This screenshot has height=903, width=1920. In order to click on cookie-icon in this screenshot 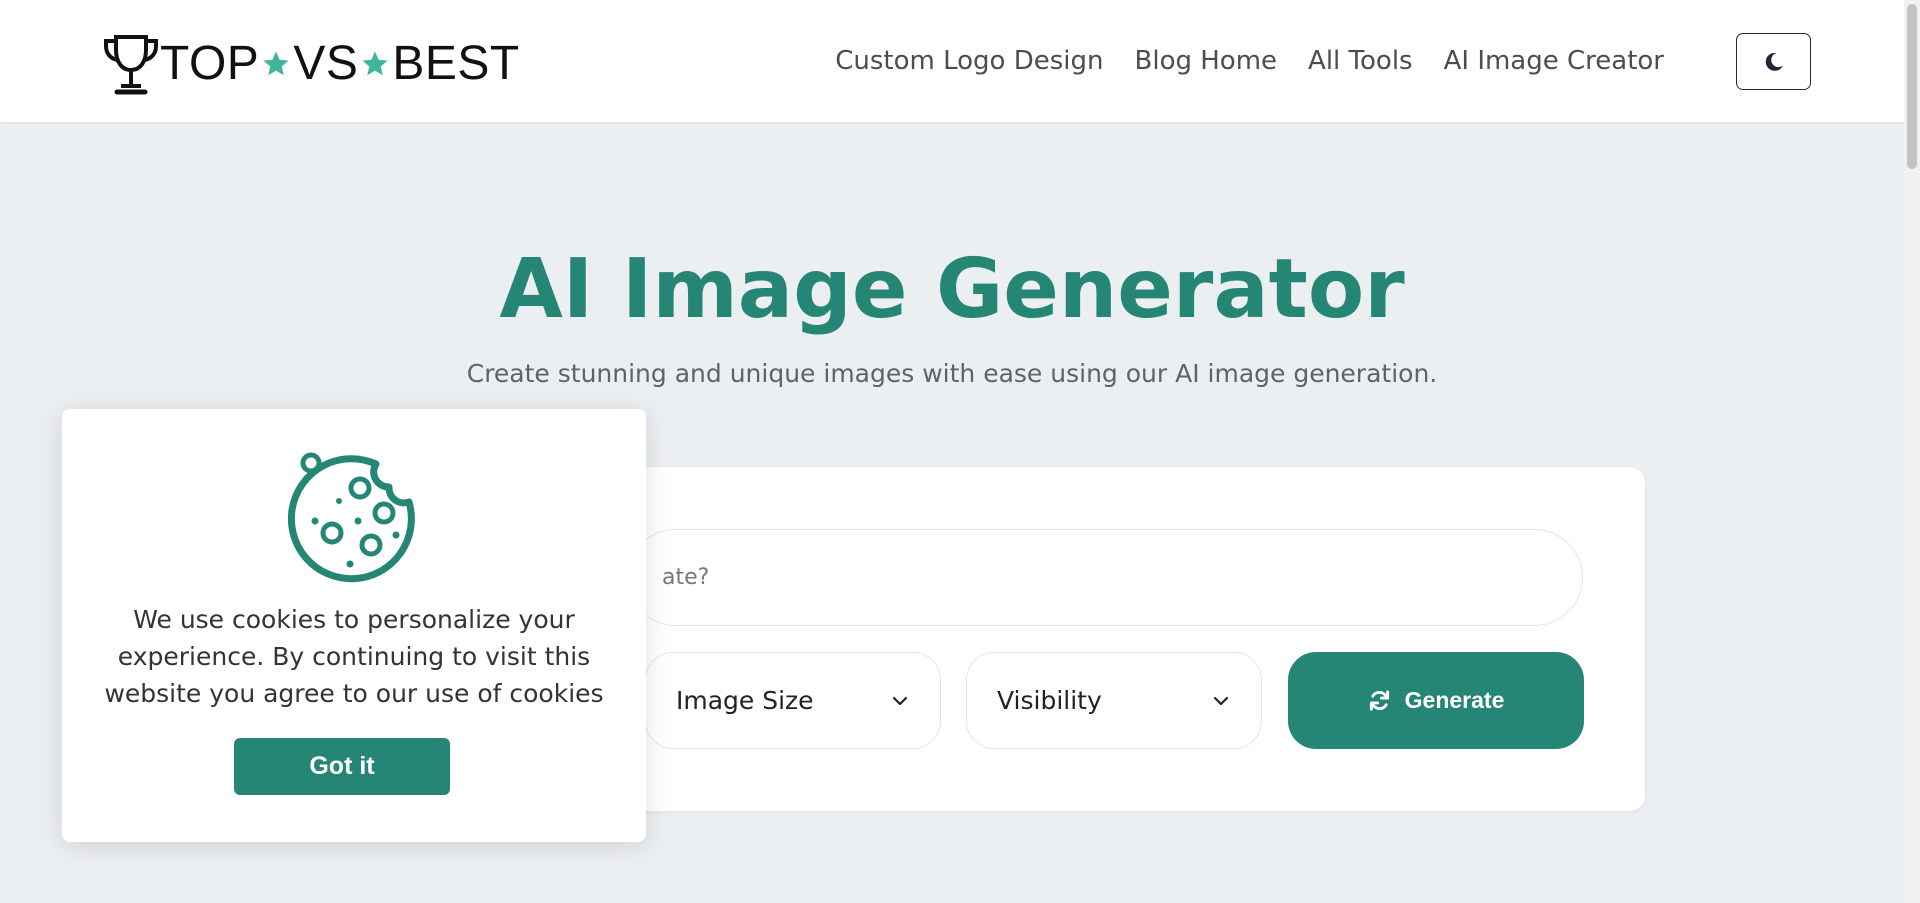, I will do `click(351, 517)`.